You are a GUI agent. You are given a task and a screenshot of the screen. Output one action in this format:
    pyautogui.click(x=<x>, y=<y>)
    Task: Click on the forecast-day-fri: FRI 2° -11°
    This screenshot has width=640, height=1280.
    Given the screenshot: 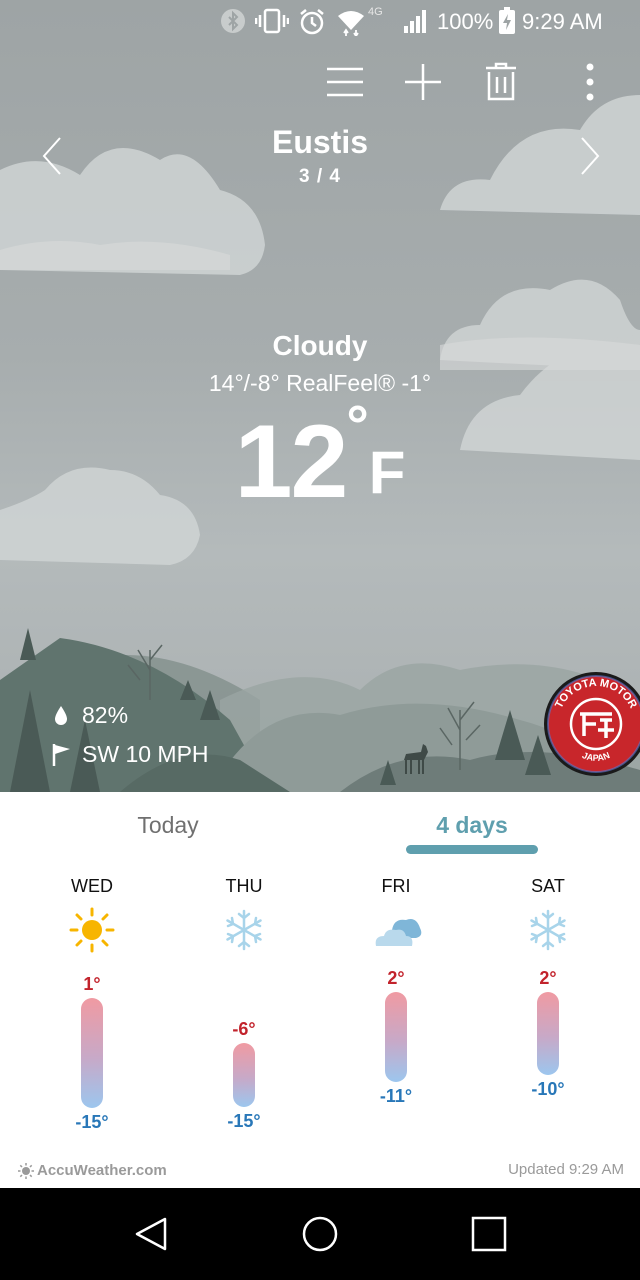 What is the action you would take?
    pyautogui.click(x=396, y=991)
    